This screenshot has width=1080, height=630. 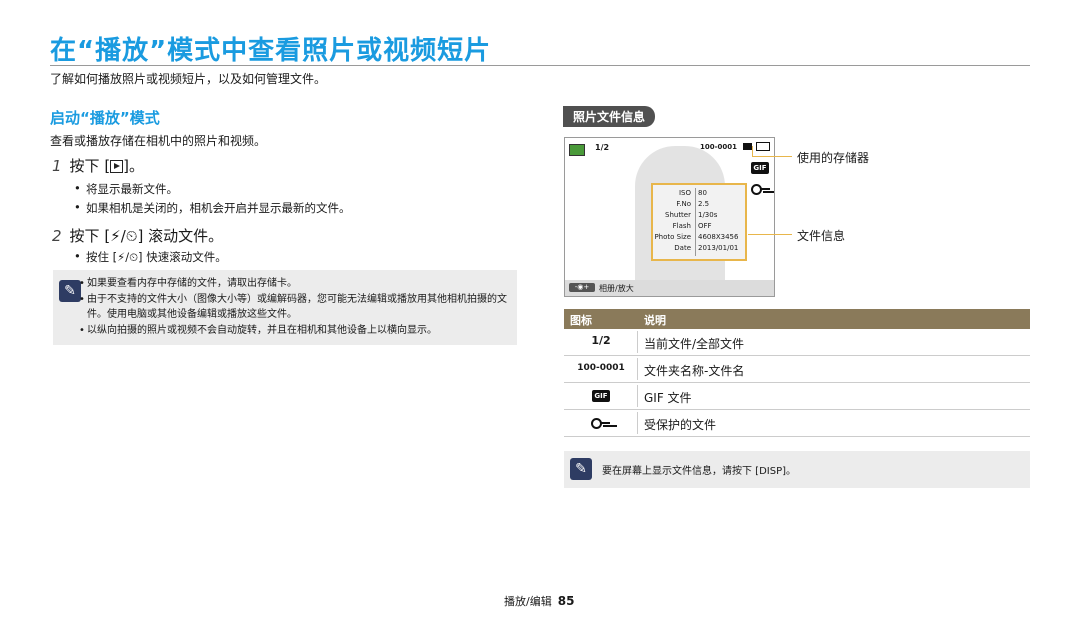 What do you see at coordinates (540, 65) in the screenshot?
I see `title-divider` at bounding box center [540, 65].